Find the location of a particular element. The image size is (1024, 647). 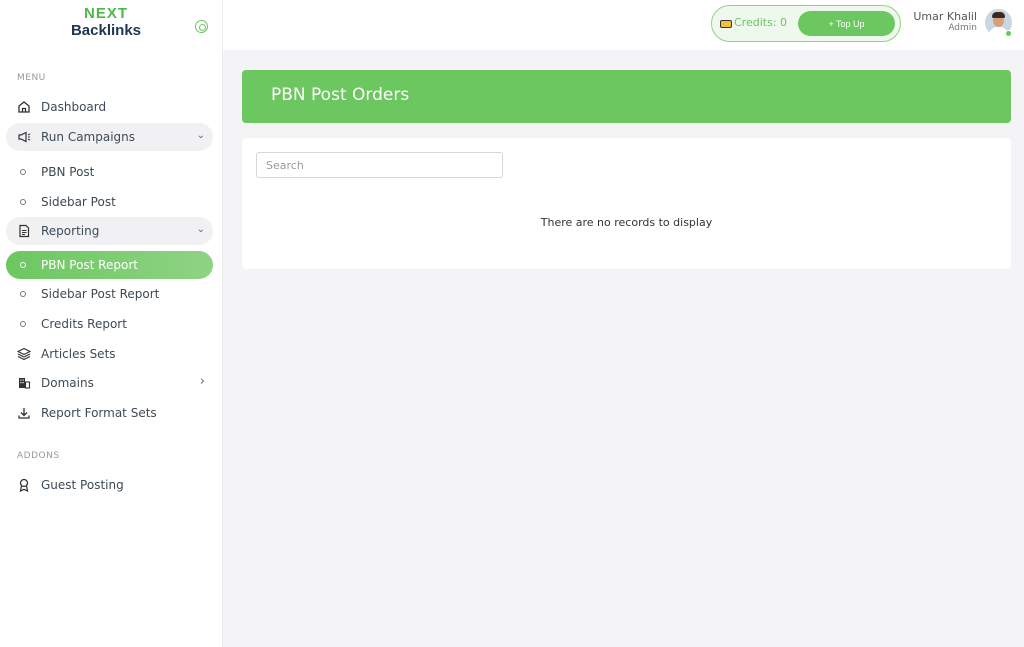

sidebar-item-label: Sidebar Post Report is located at coordinates (100, 294).